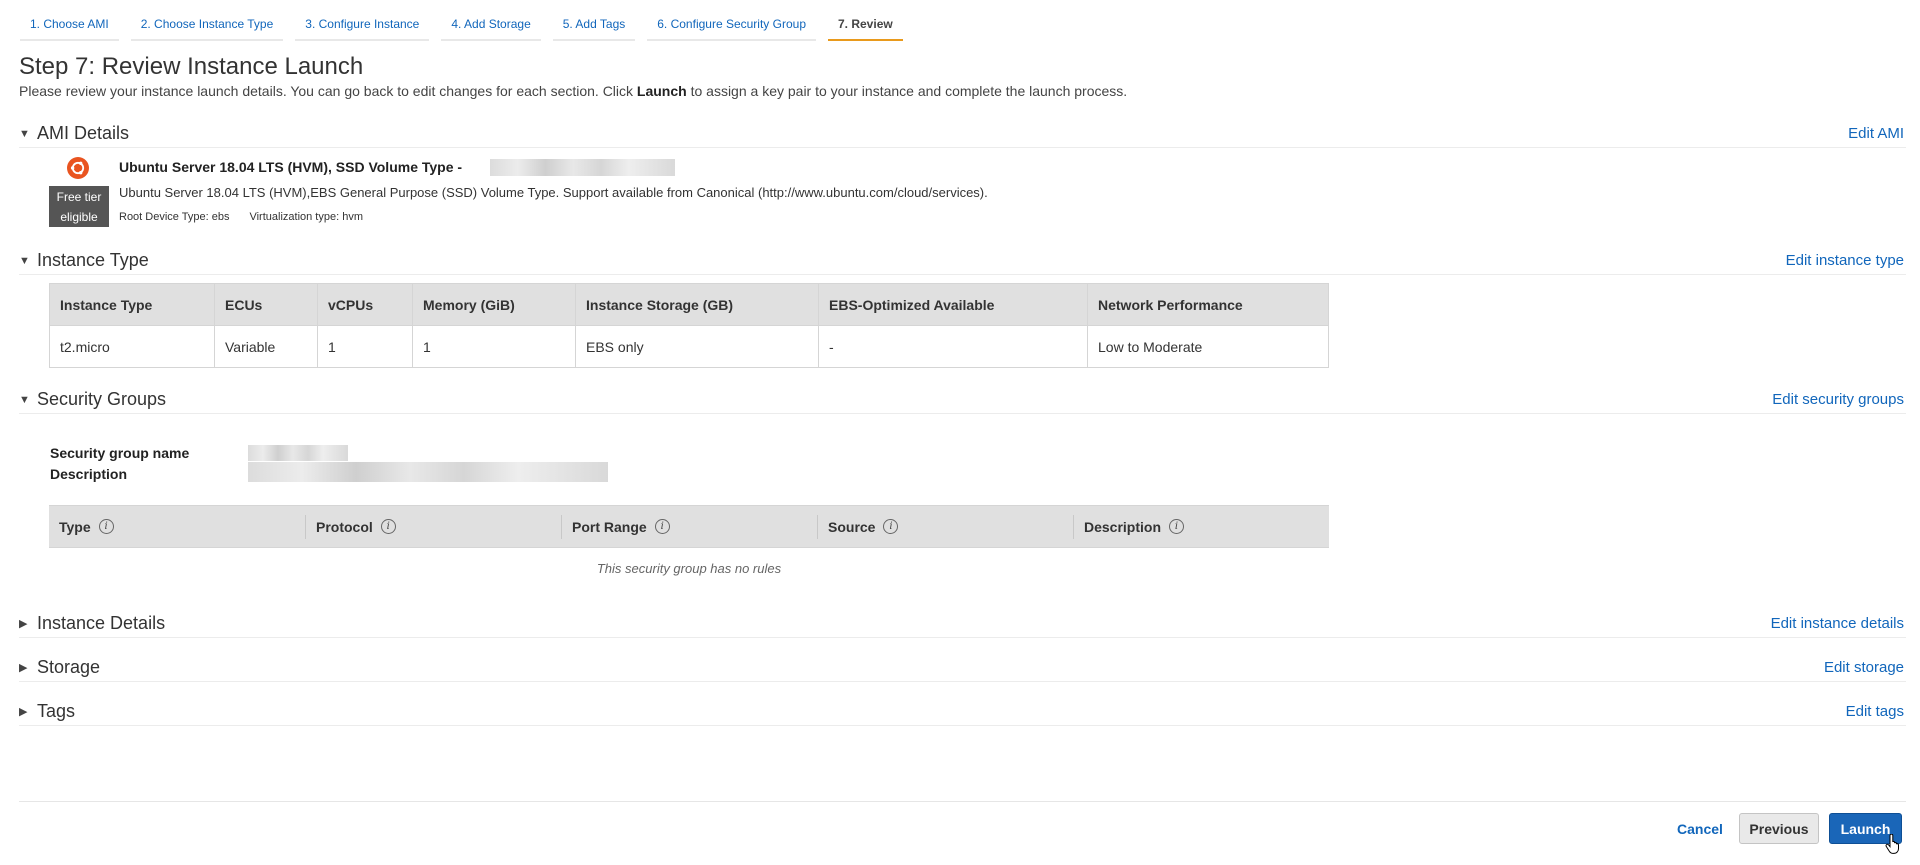  What do you see at coordinates (731, 27) in the screenshot?
I see `wizard-step-configure-security-group: 6. Configure Security Group` at bounding box center [731, 27].